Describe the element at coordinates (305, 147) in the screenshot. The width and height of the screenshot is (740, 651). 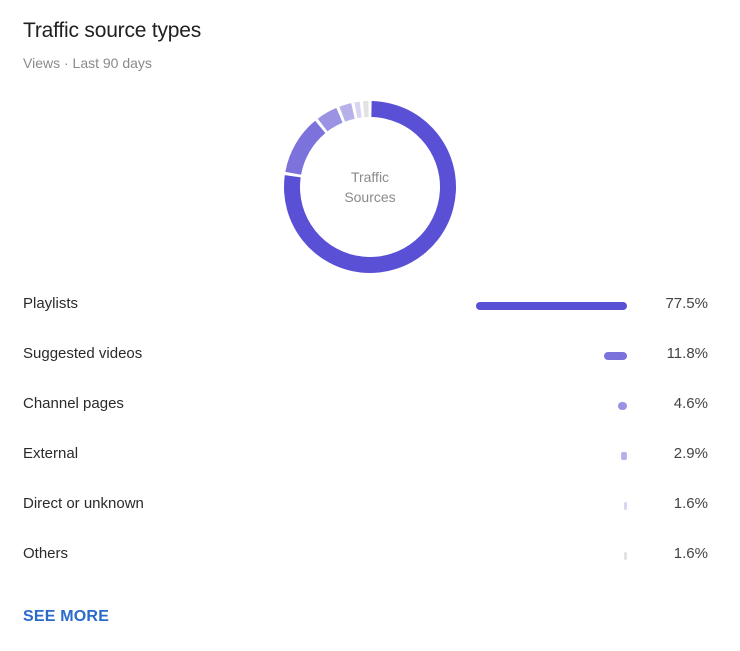
I see `donut-segment-suggested-videos` at that location.